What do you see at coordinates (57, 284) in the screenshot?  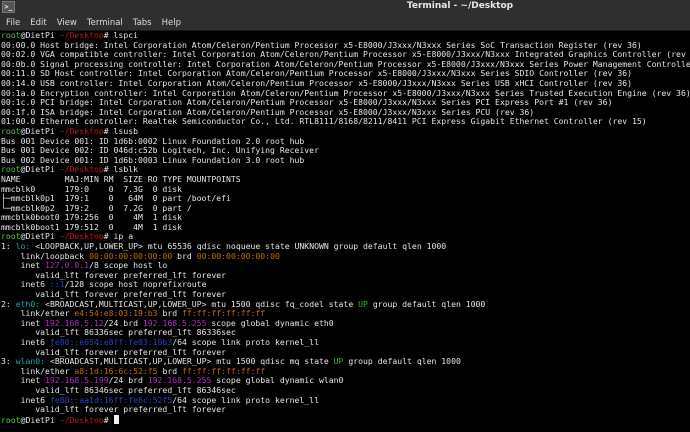 I see `terminal-ipv6-address: ::1` at bounding box center [57, 284].